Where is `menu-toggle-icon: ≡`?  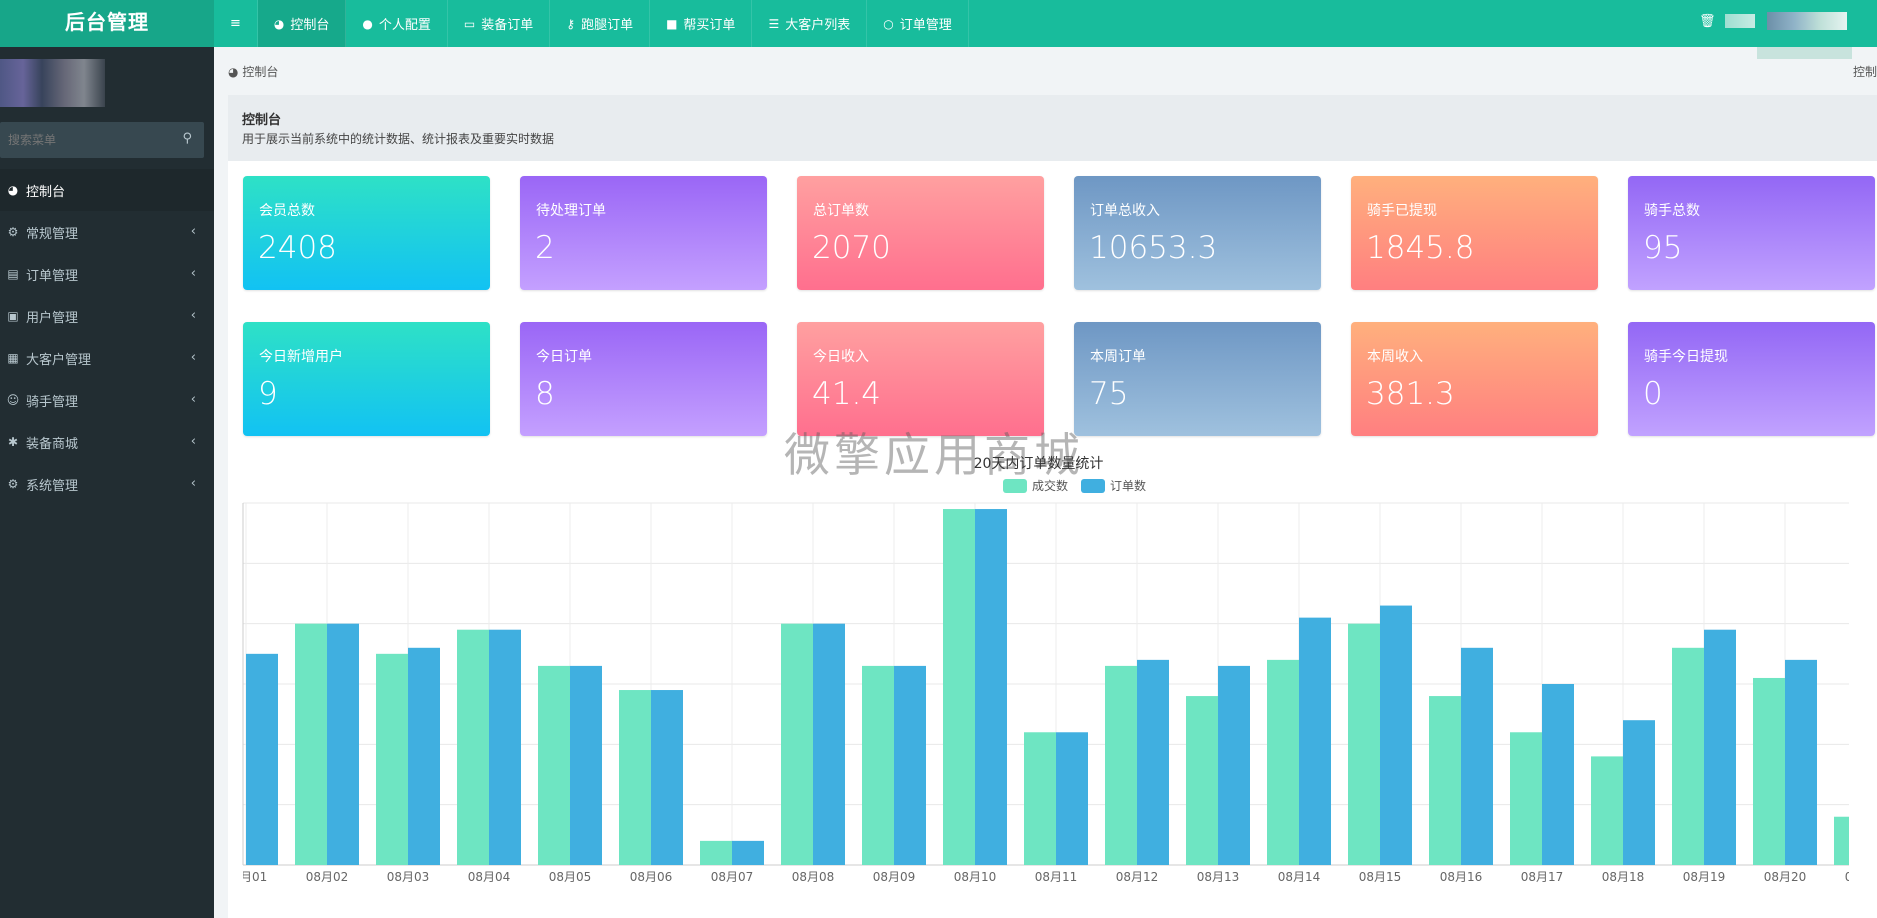 menu-toggle-icon: ≡ is located at coordinates (236, 23).